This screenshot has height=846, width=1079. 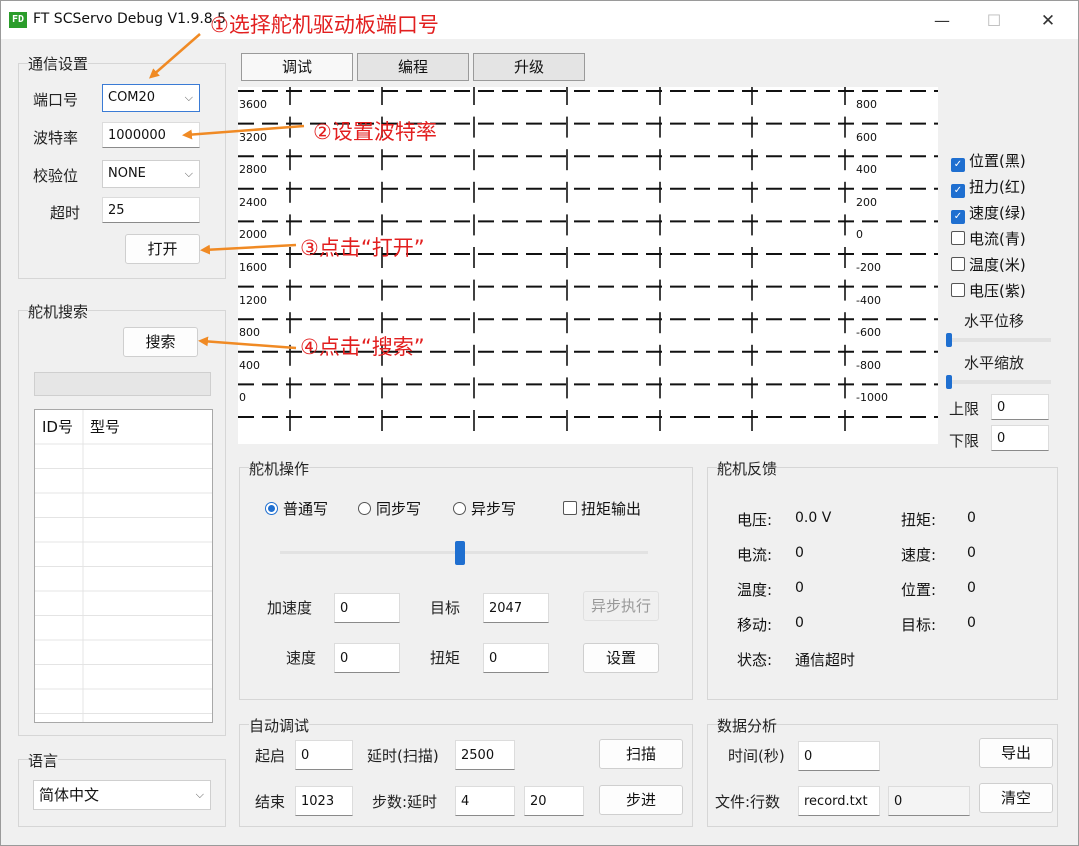 What do you see at coordinates (997, 187) in the screenshot?
I see `plot-series-label: 扭力(红)` at bounding box center [997, 187].